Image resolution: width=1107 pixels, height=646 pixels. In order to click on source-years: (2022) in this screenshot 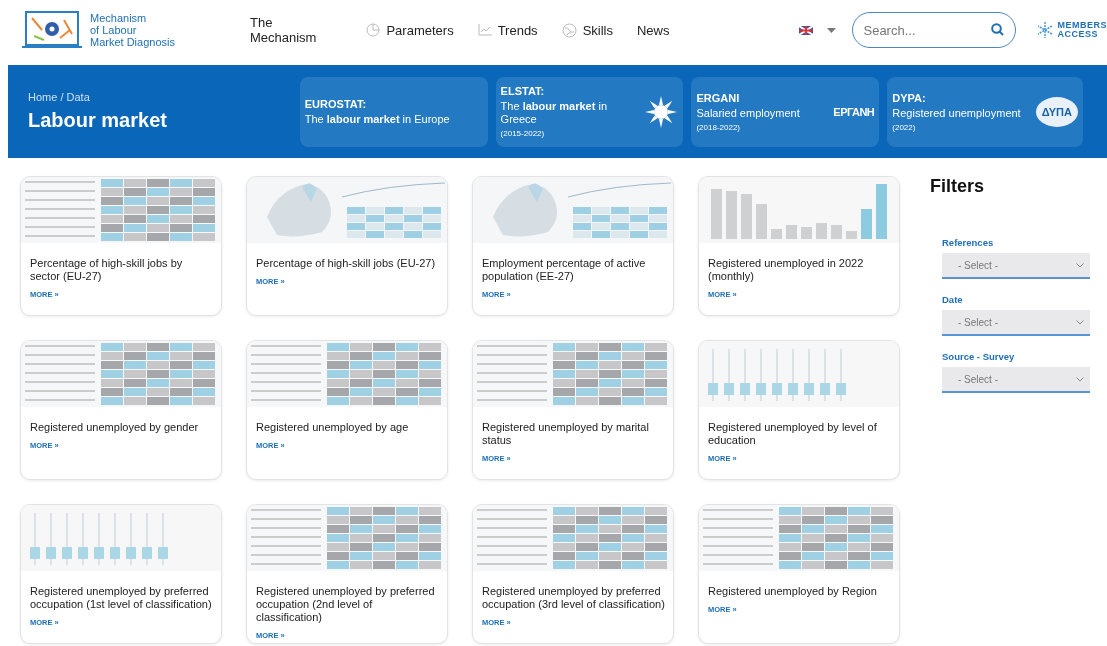, I will do `click(904, 127)`.